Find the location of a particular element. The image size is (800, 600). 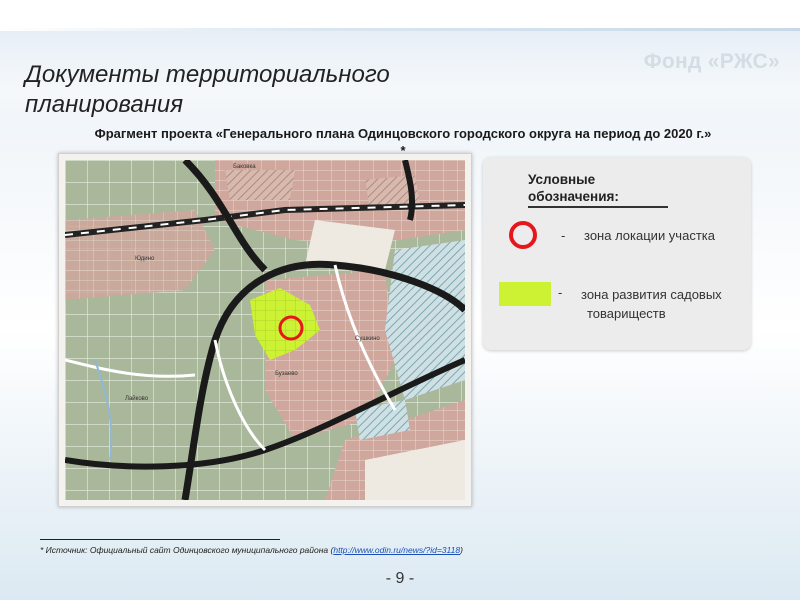

legend-item-garden-line2: товариществ is located at coordinates (626, 313).